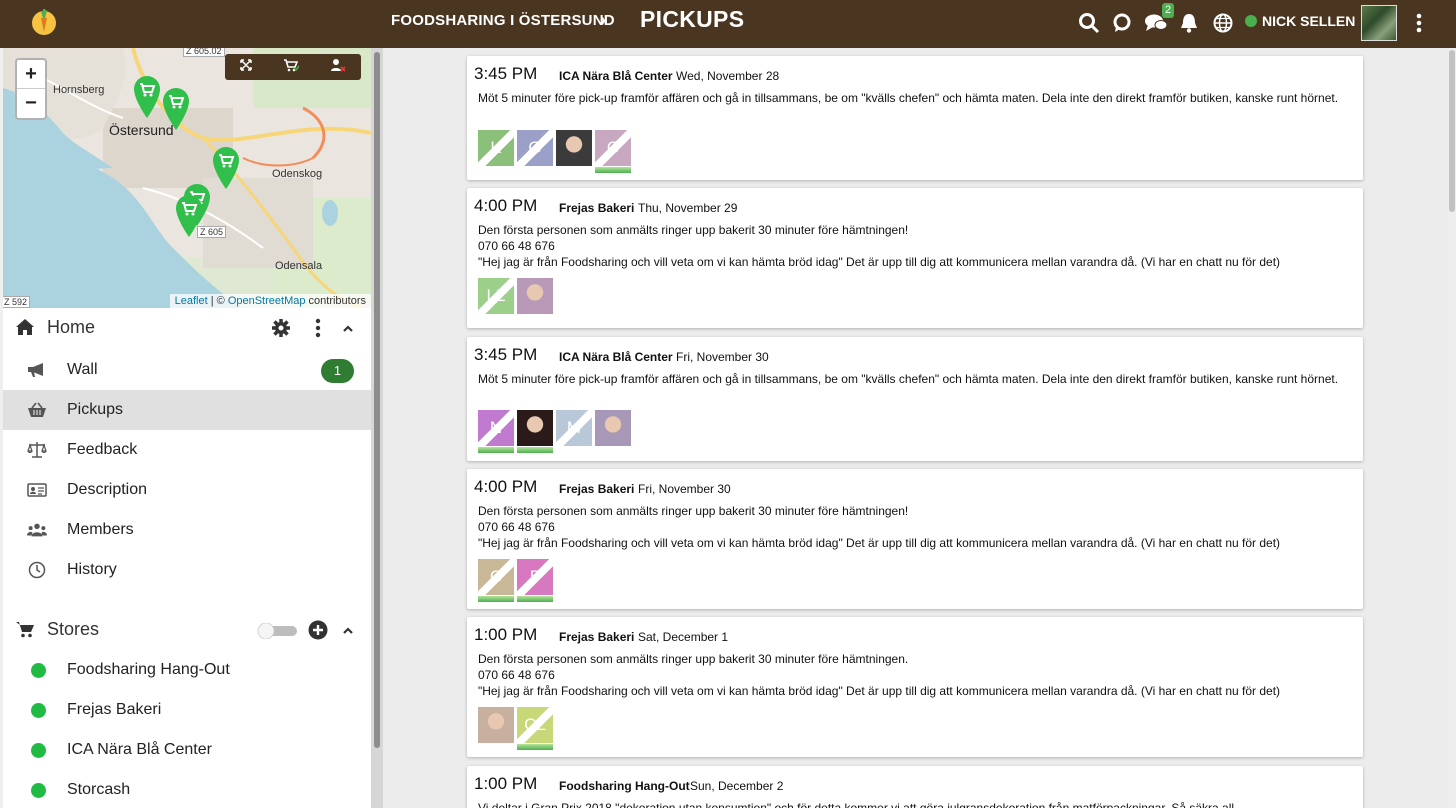 The height and width of the screenshot is (808, 1456). Describe the element at coordinates (574, 432) in the screenshot. I see `pickup-slot: M` at that location.